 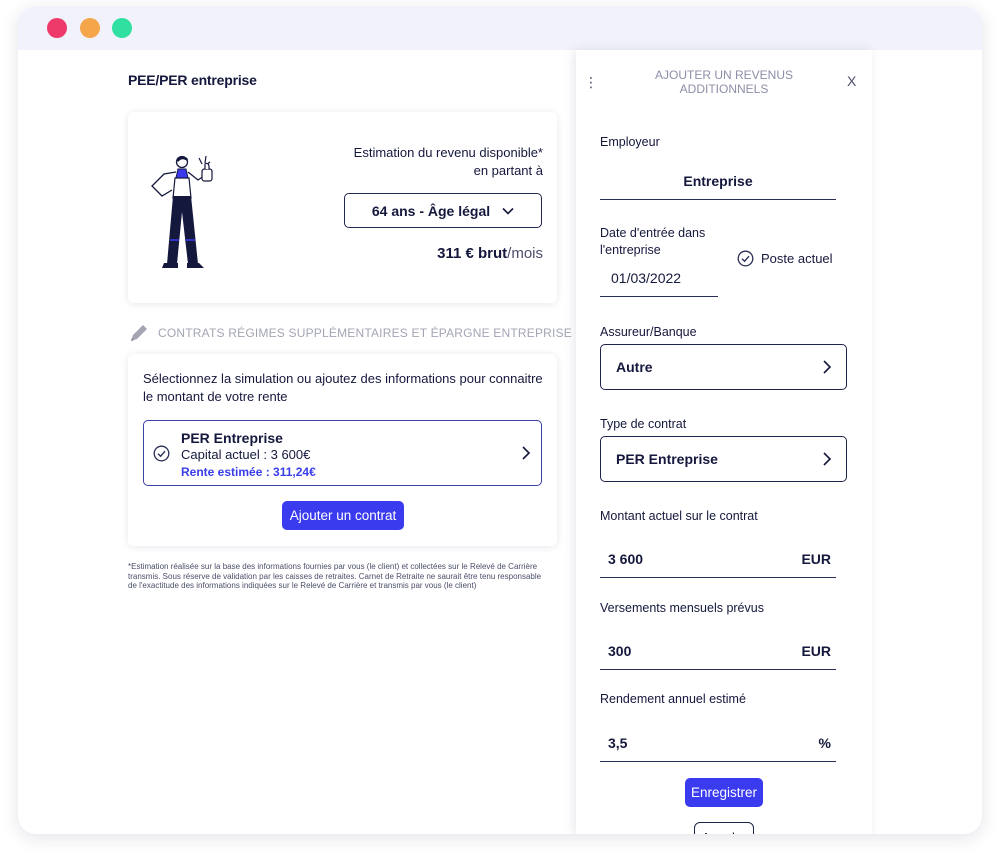 I want to click on more-options-icon: ⋮, so click(x=591, y=82).